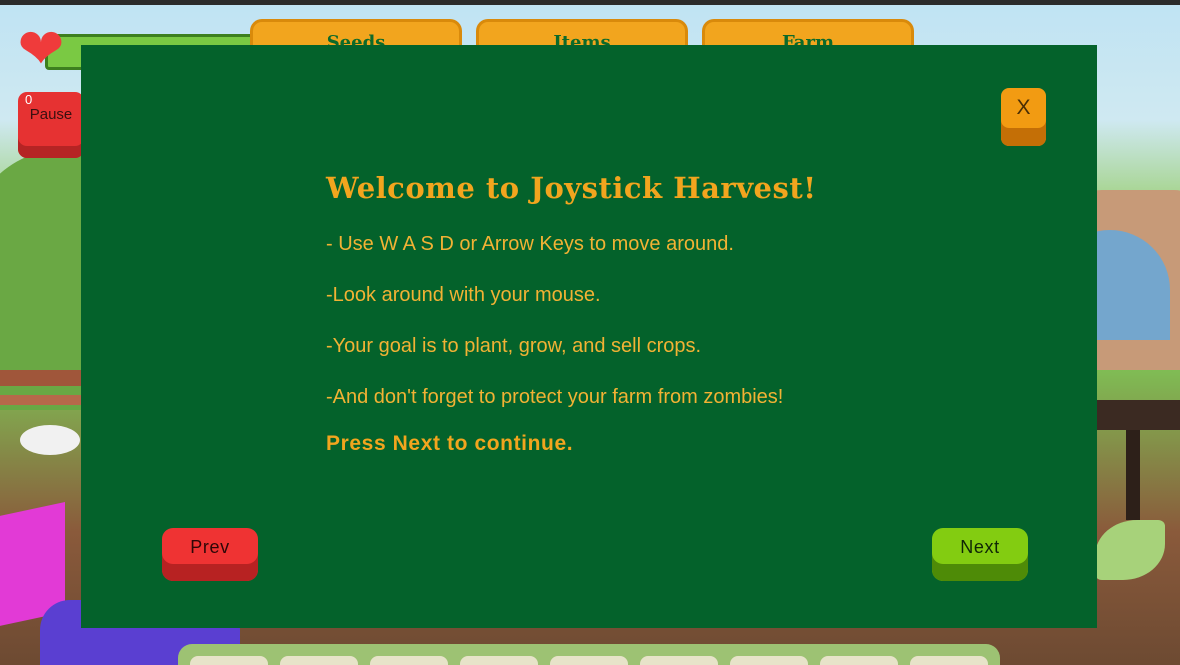 Image resolution: width=1180 pixels, height=665 pixels. I want to click on next-button: Next, so click(980, 554).